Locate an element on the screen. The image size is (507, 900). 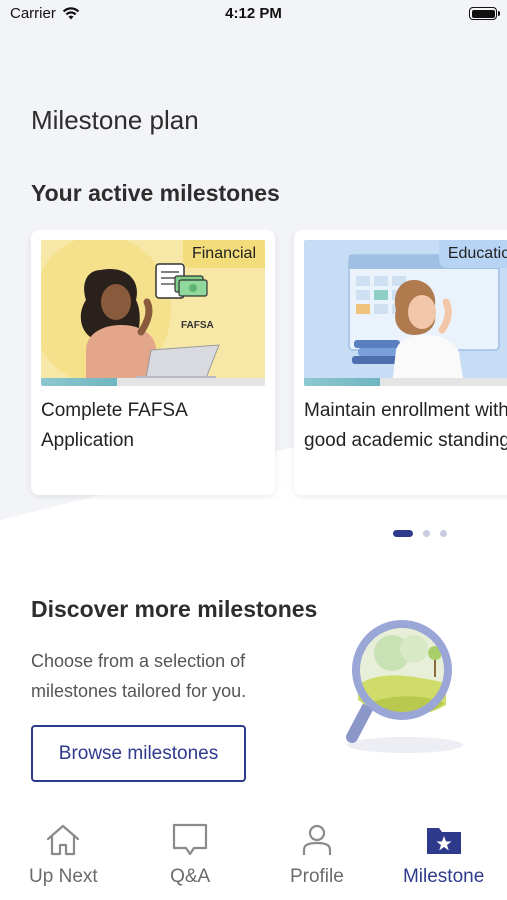
pagination-dot-active is located at coordinates (403, 533).